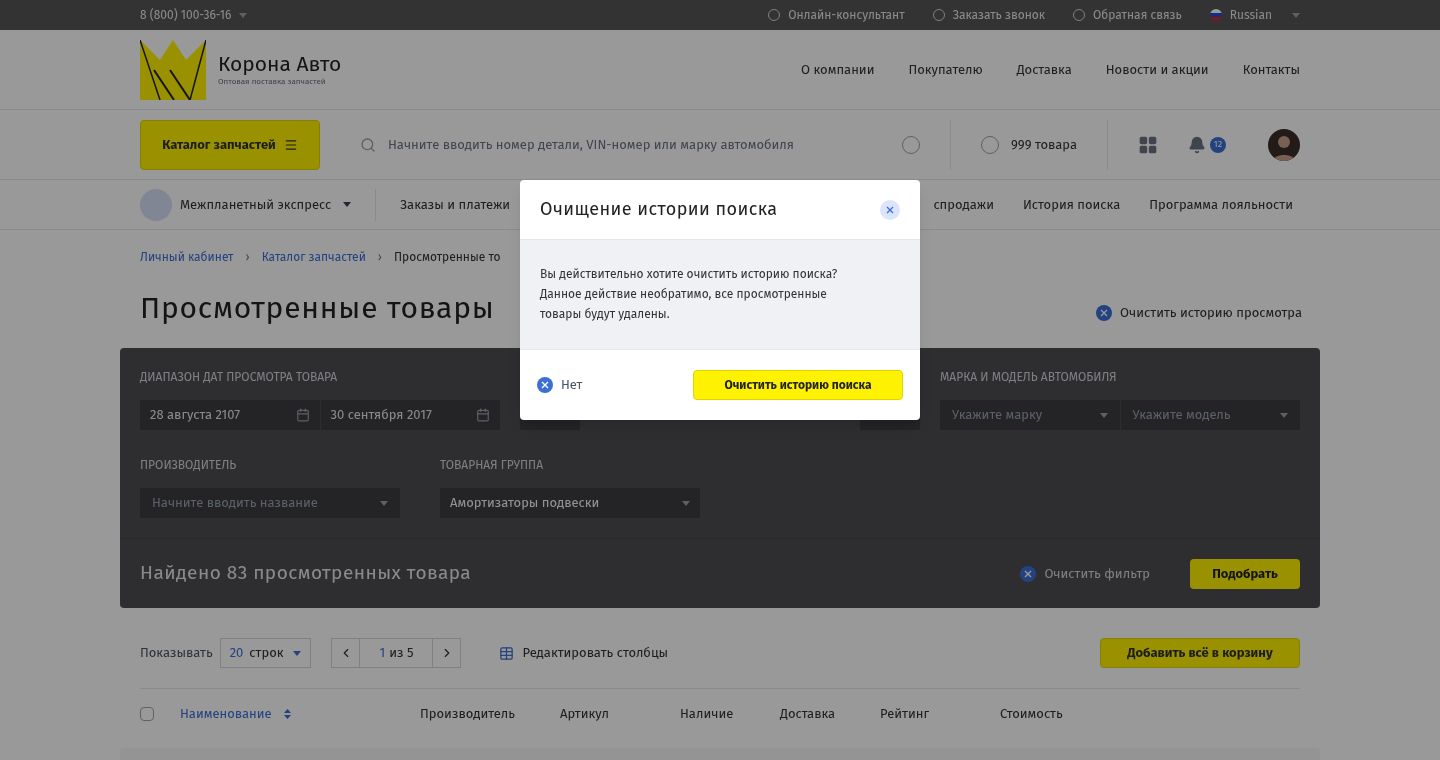  Describe the element at coordinates (186, 15) in the screenshot. I see `phone-number: 8 (800) 100-36-16` at that location.